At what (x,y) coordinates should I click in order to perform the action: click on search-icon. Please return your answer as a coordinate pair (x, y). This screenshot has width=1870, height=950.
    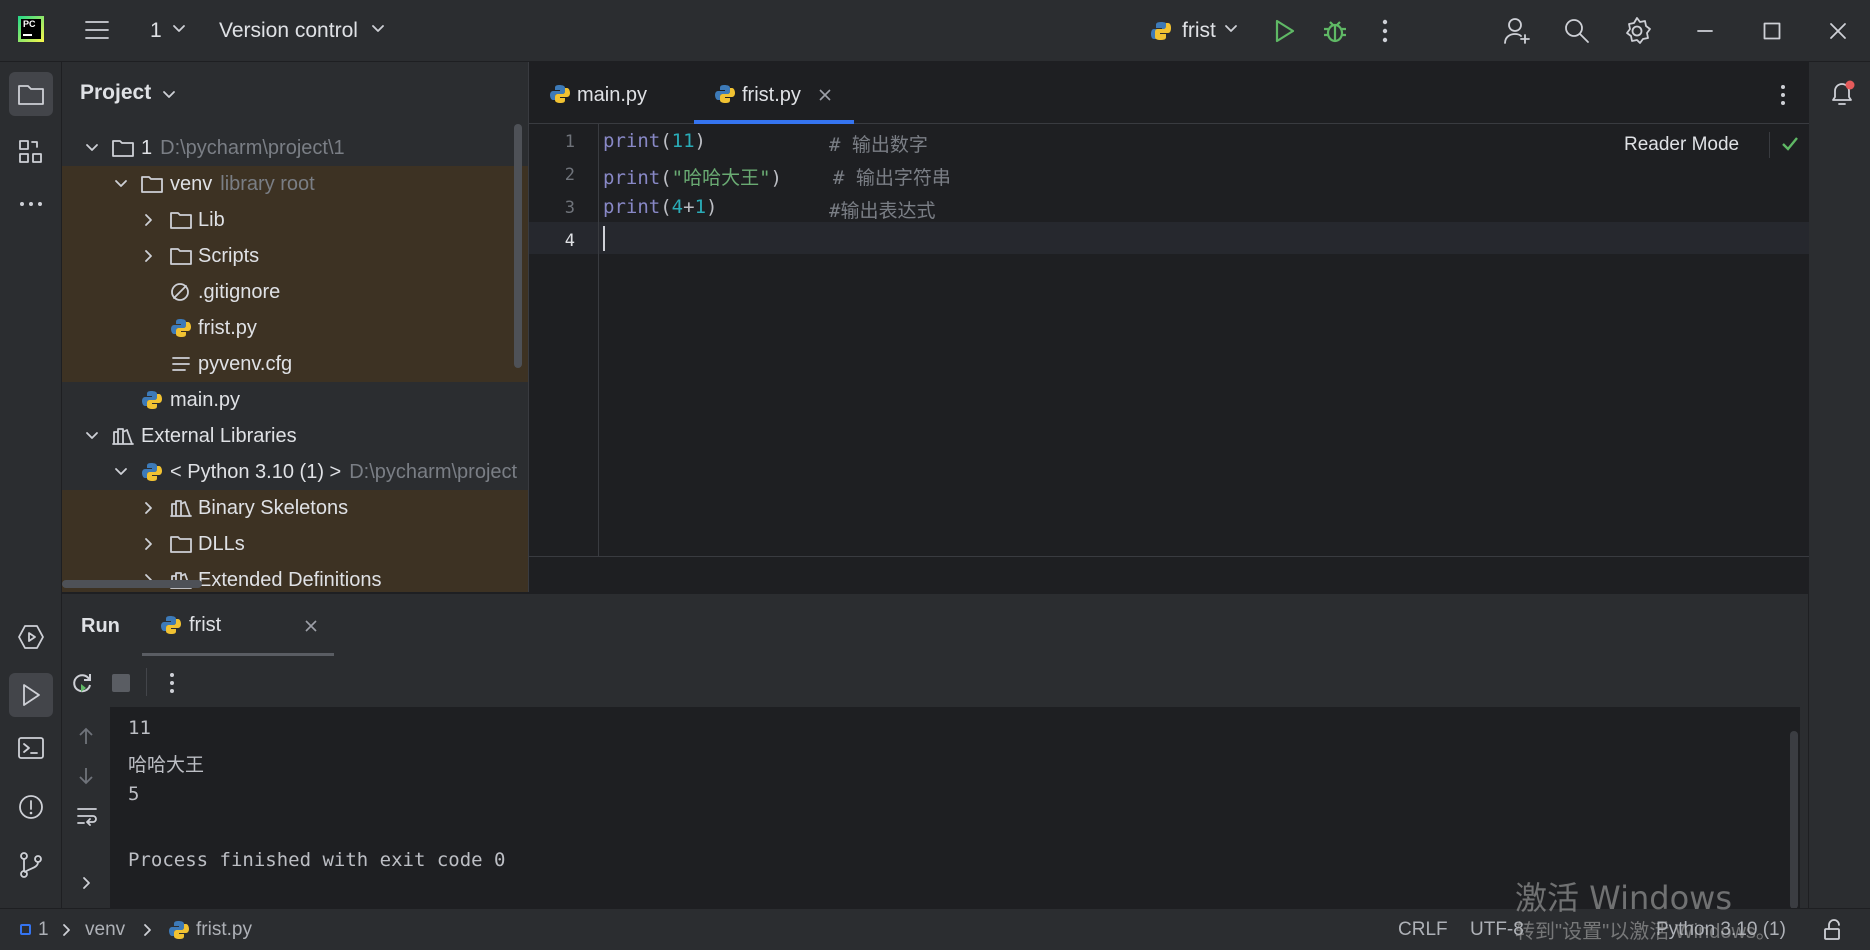
    Looking at the image, I should click on (1577, 31).